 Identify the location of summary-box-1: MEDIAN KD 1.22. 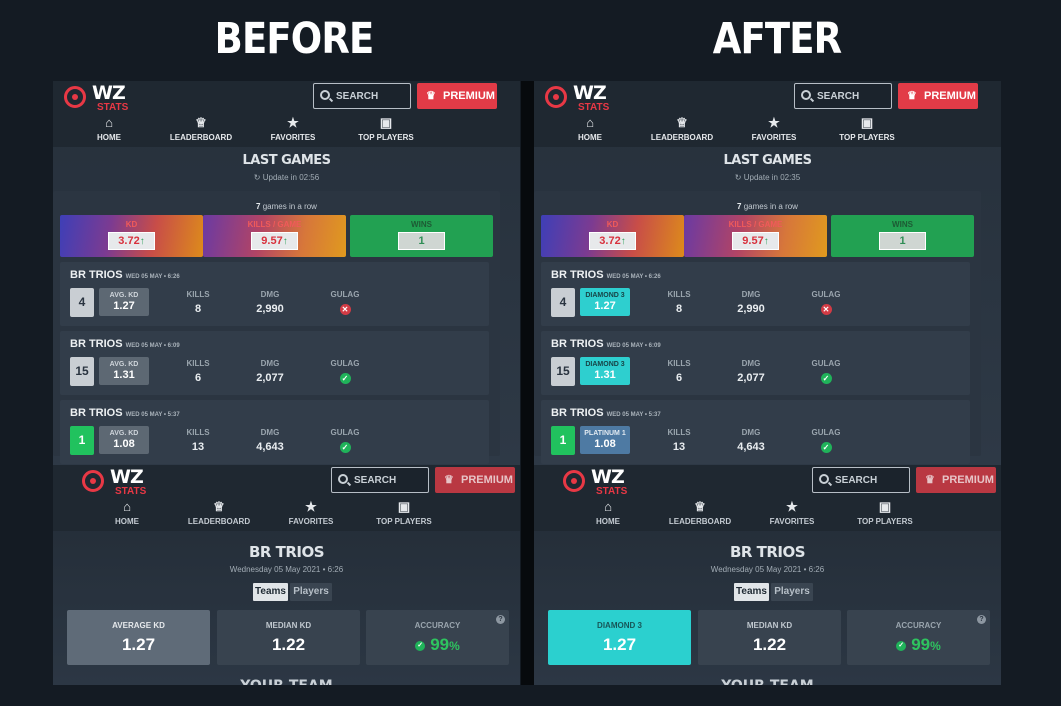
(769, 637).